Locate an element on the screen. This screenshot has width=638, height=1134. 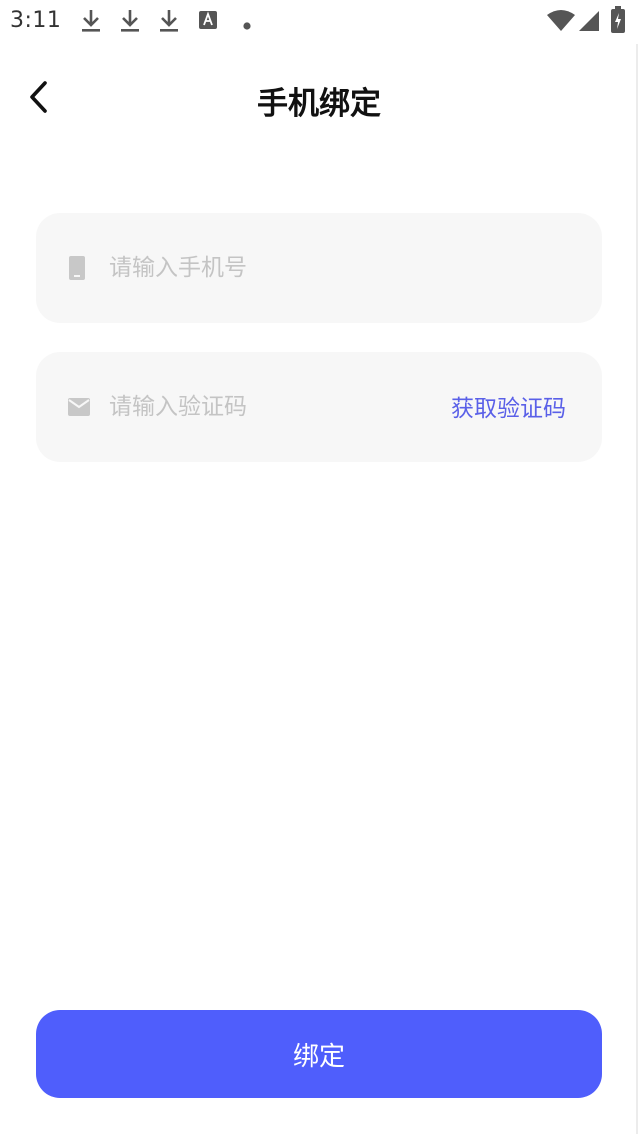
header: 手机绑定 is located at coordinates (319, 97).